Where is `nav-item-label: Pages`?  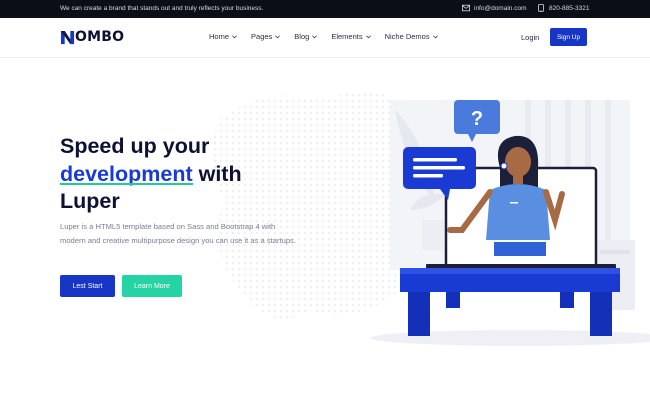 nav-item-label: Pages is located at coordinates (262, 36).